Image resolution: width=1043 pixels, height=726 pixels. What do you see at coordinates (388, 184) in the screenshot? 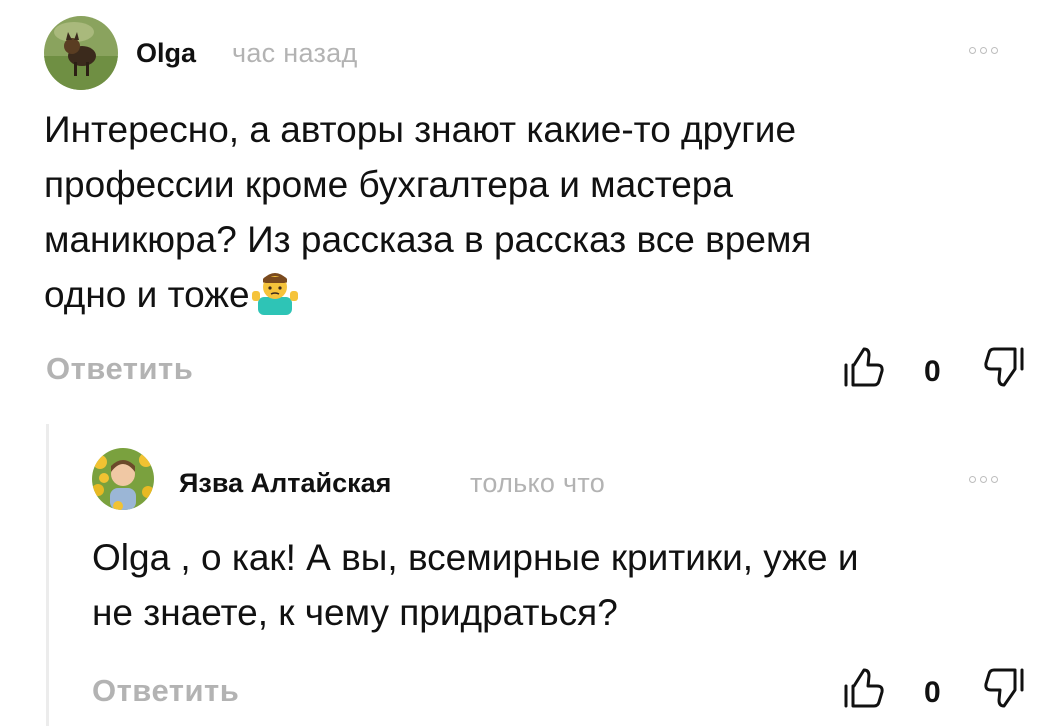
I see `comment-text-line: профессии кроме бухгалтера и мастера` at bounding box center [388, 184].